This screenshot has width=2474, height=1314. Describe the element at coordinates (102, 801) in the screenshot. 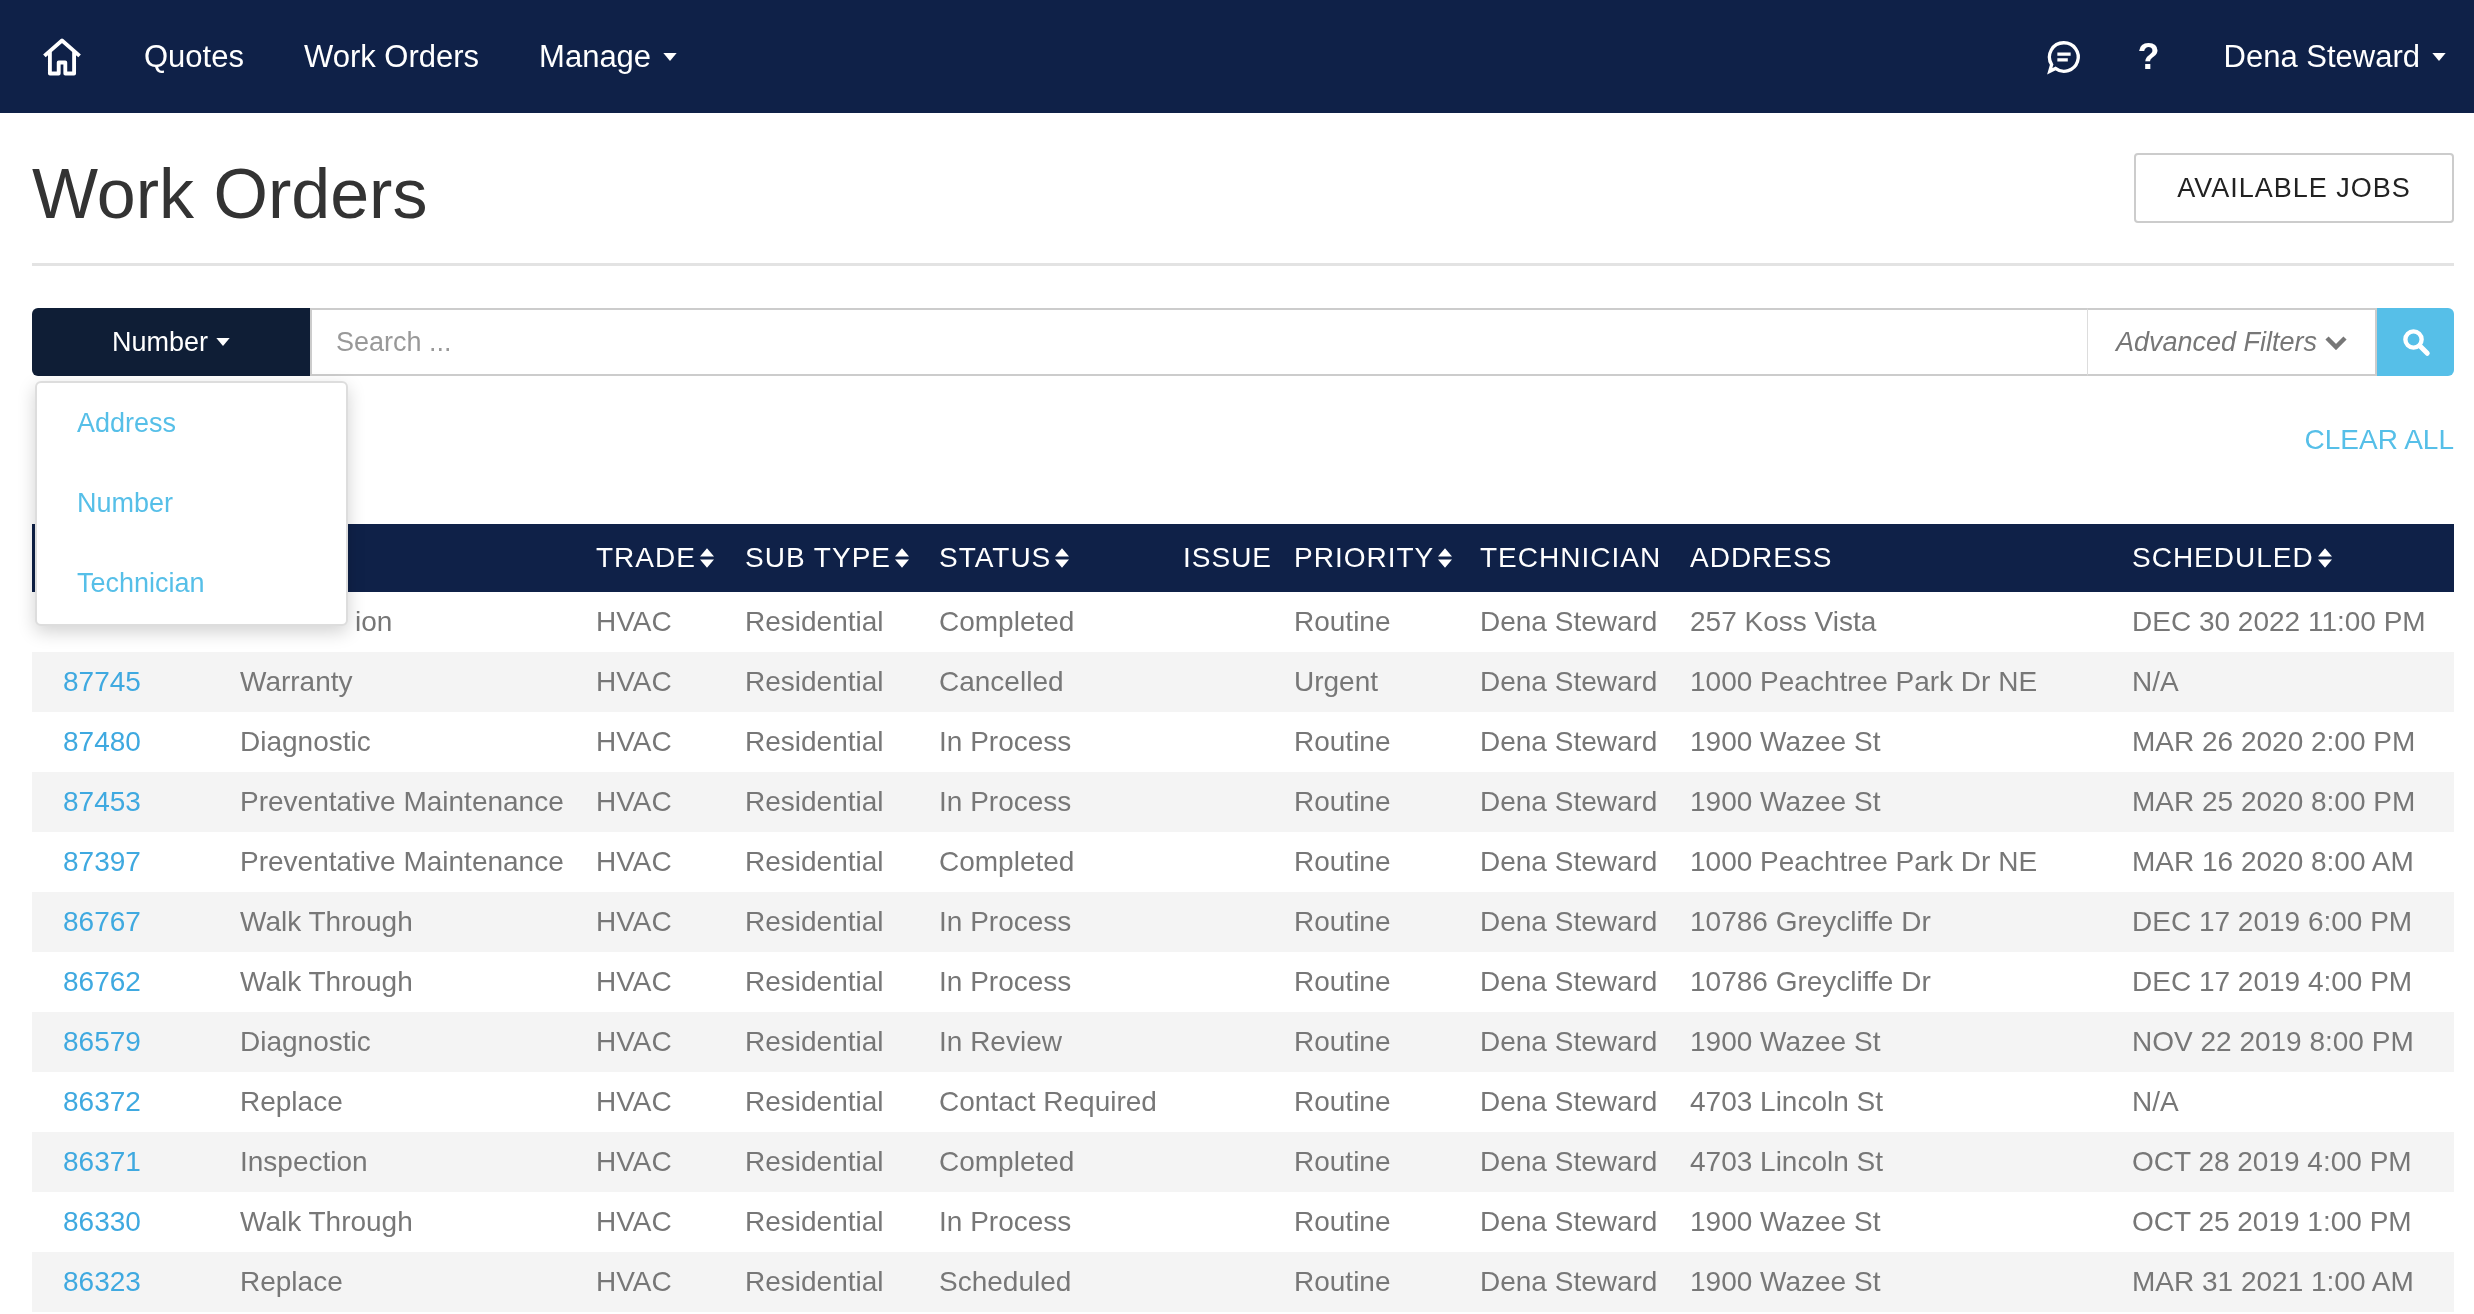

I see `work-order-link: 87453` at that location.